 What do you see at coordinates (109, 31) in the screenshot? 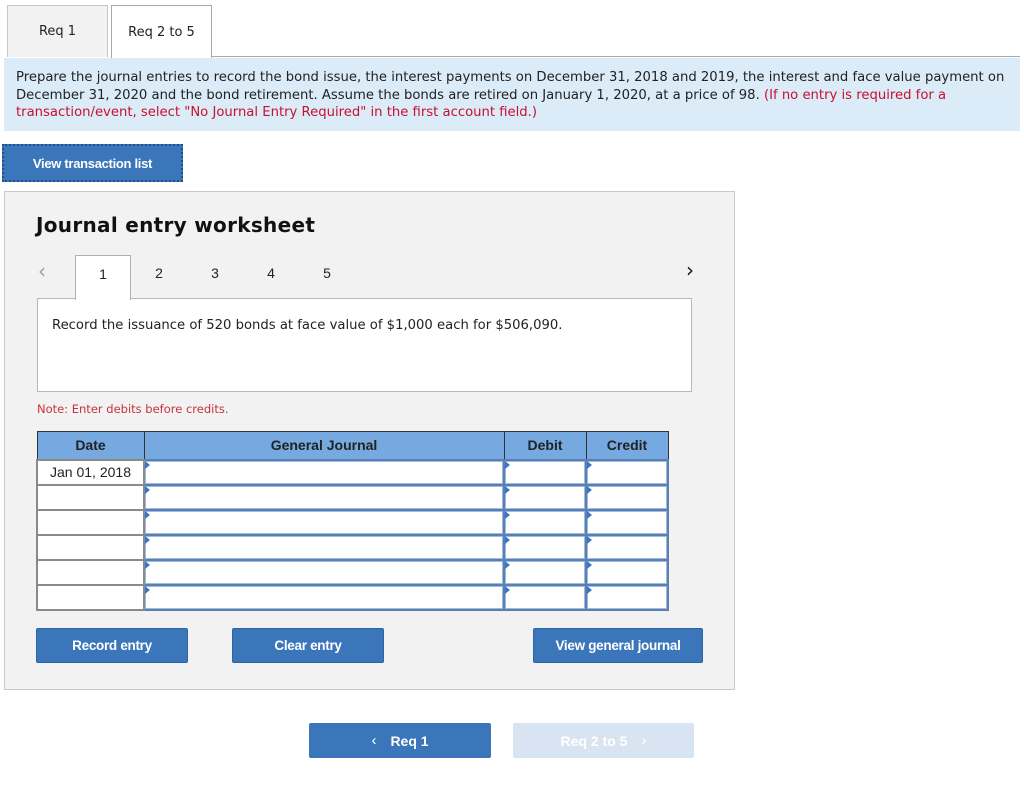
I see `requirement-tabs: Req 1 Req 2 to 5` at bounding box center [109, 31].